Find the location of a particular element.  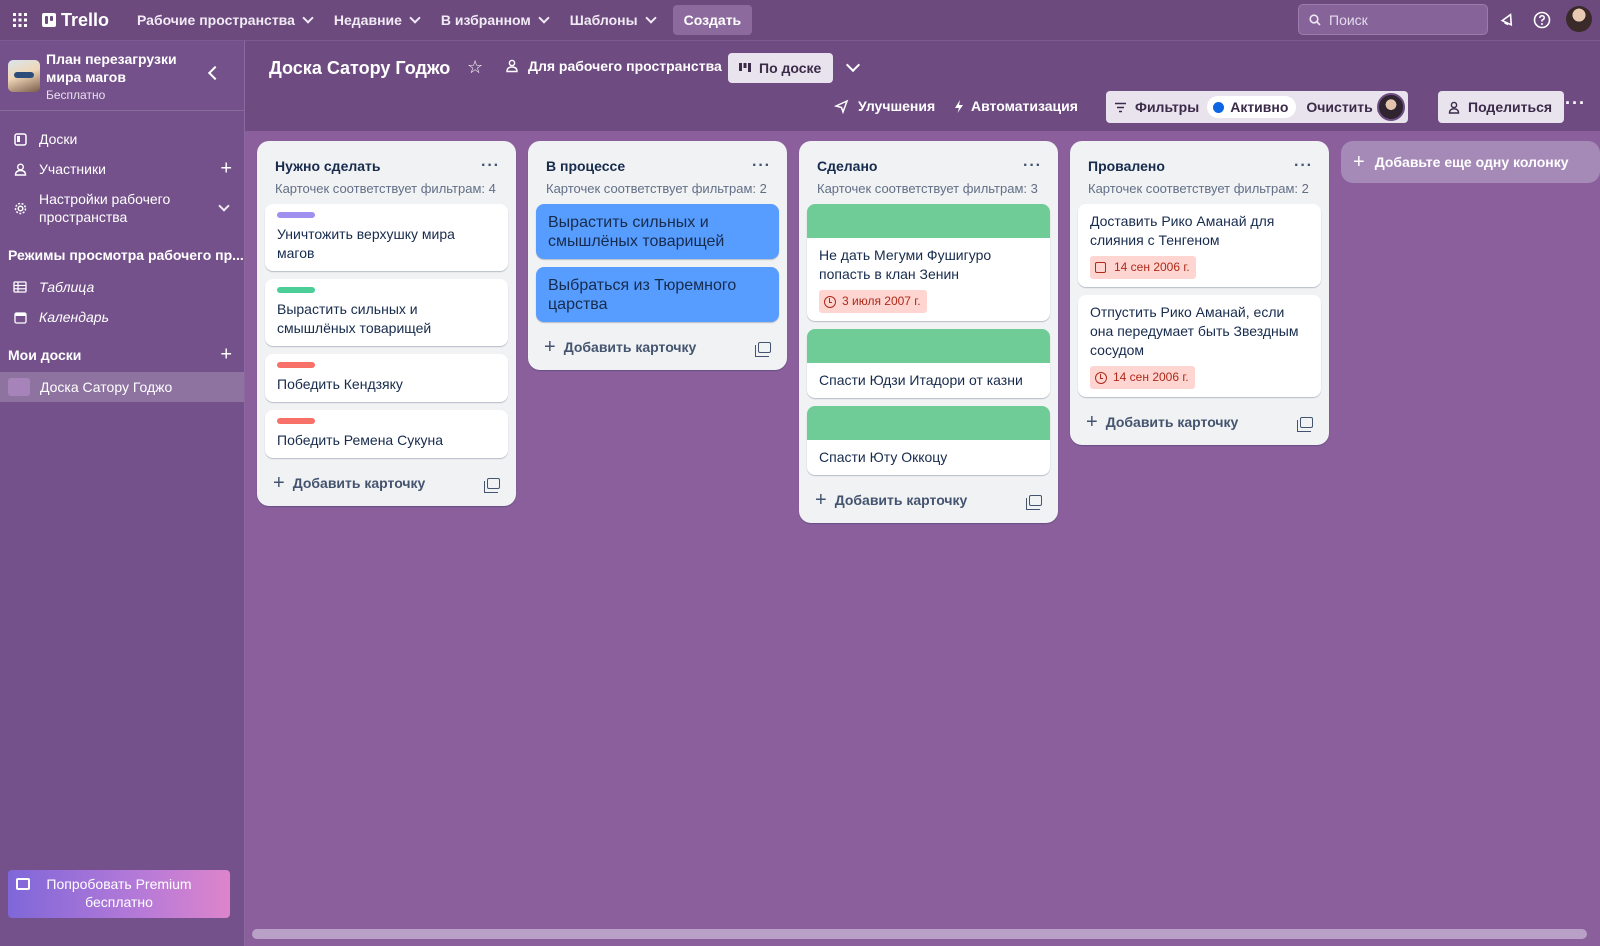

add-card-row: + Добавить карточку is located at coordinates (657, 346).